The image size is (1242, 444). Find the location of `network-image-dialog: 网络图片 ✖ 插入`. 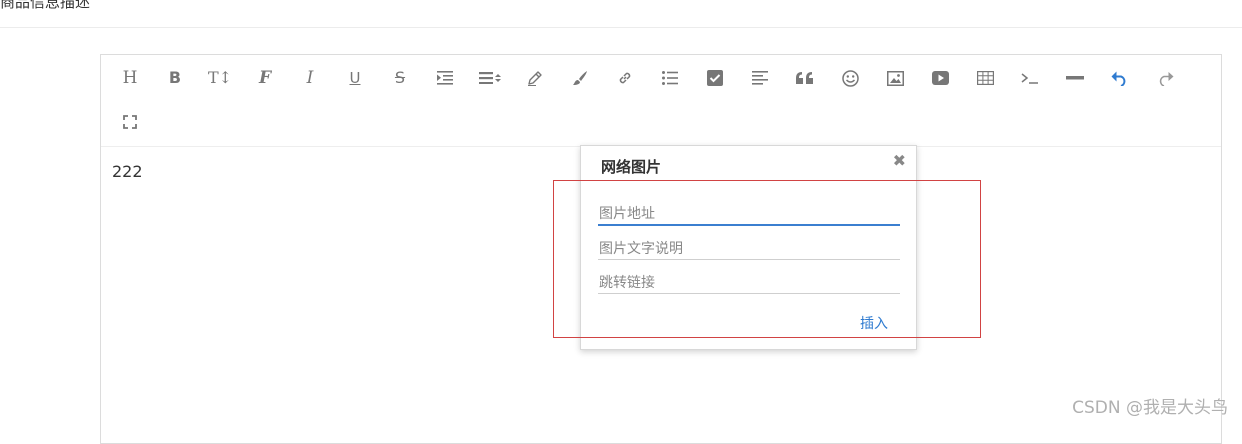

network-image-dialog: 网络图片 ✖ 插入 is located at coordinates (748, 247).